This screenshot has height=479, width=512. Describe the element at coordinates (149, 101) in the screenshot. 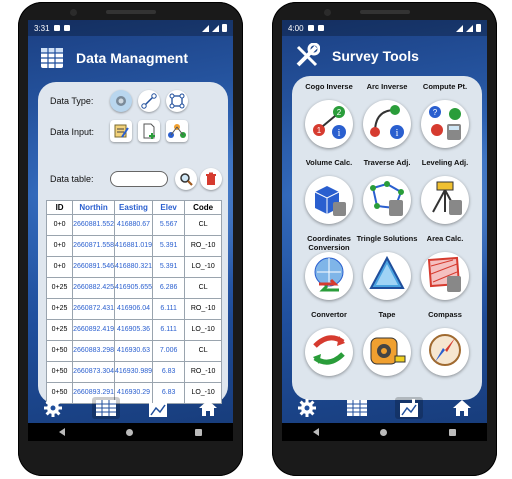

I see `line-type-button` at that location.